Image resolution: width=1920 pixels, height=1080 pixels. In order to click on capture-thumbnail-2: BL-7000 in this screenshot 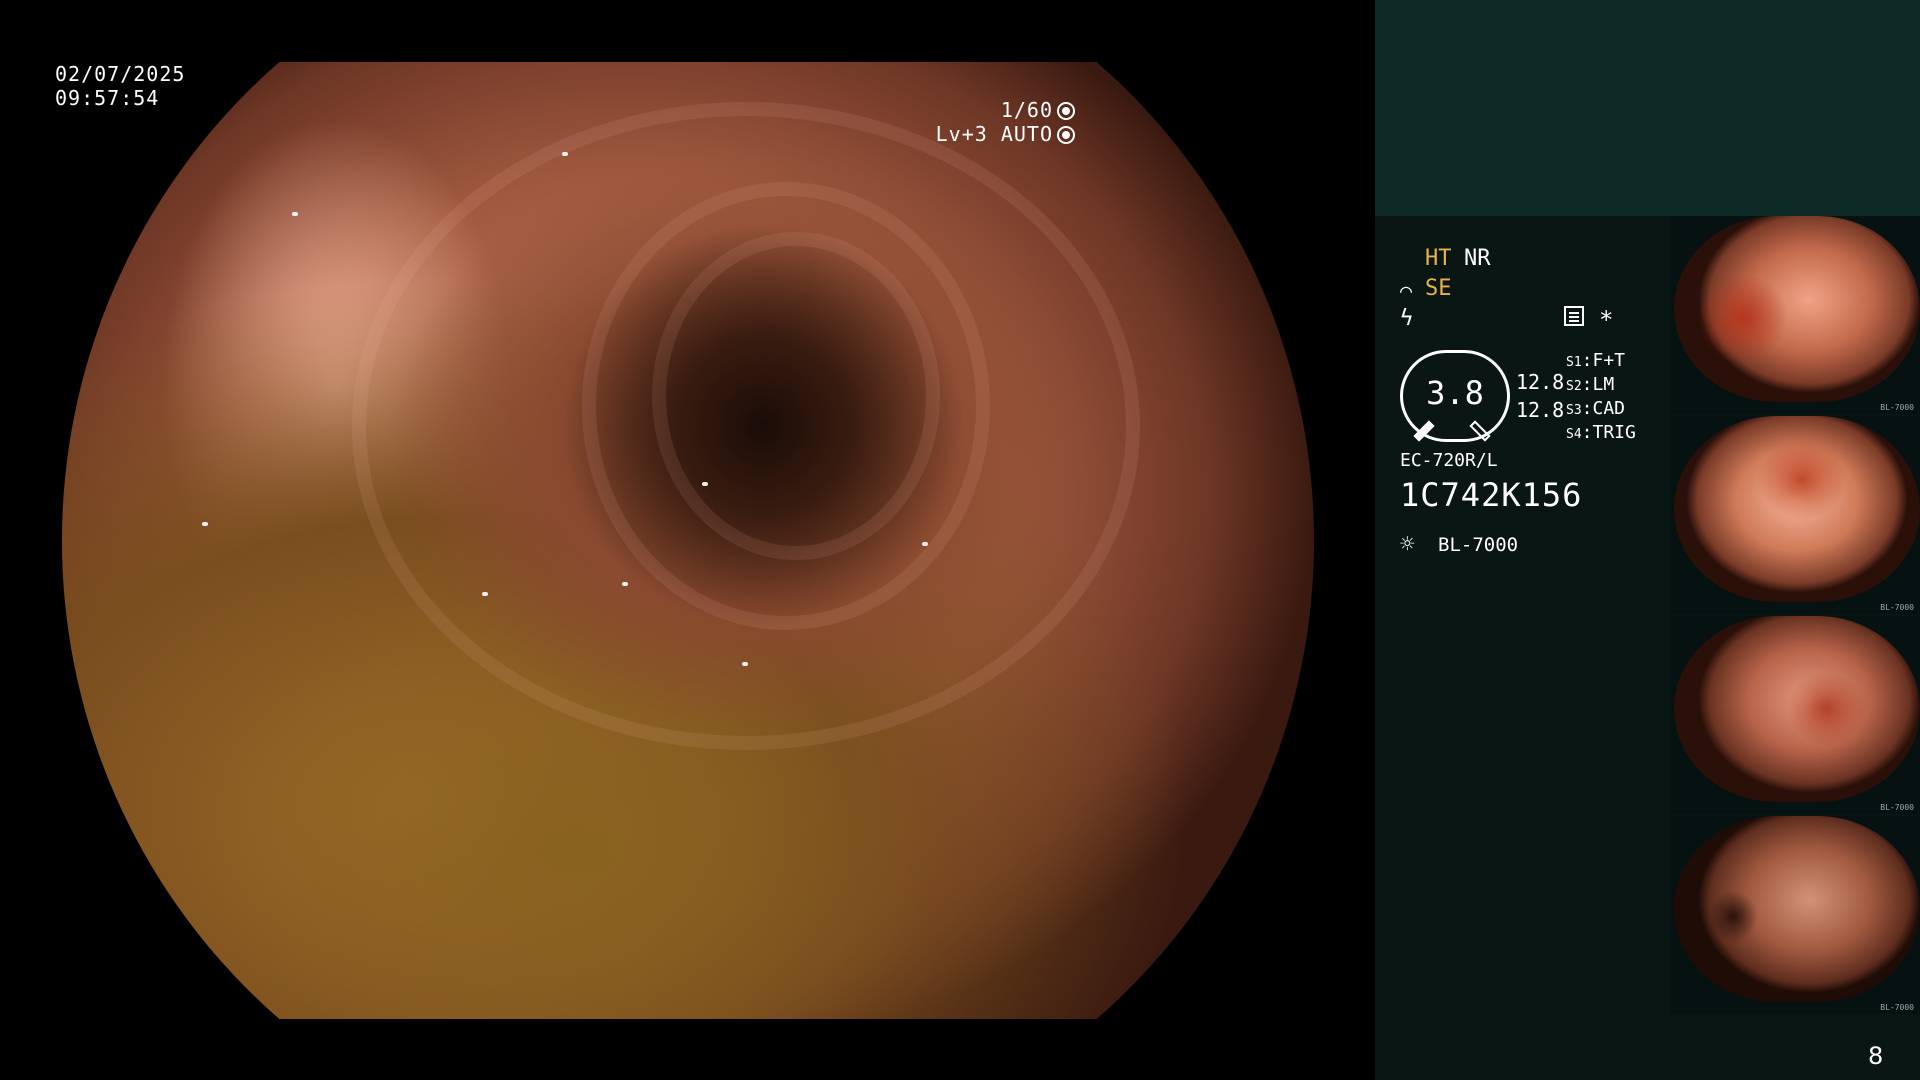, I will do `click(1795, 515)`.